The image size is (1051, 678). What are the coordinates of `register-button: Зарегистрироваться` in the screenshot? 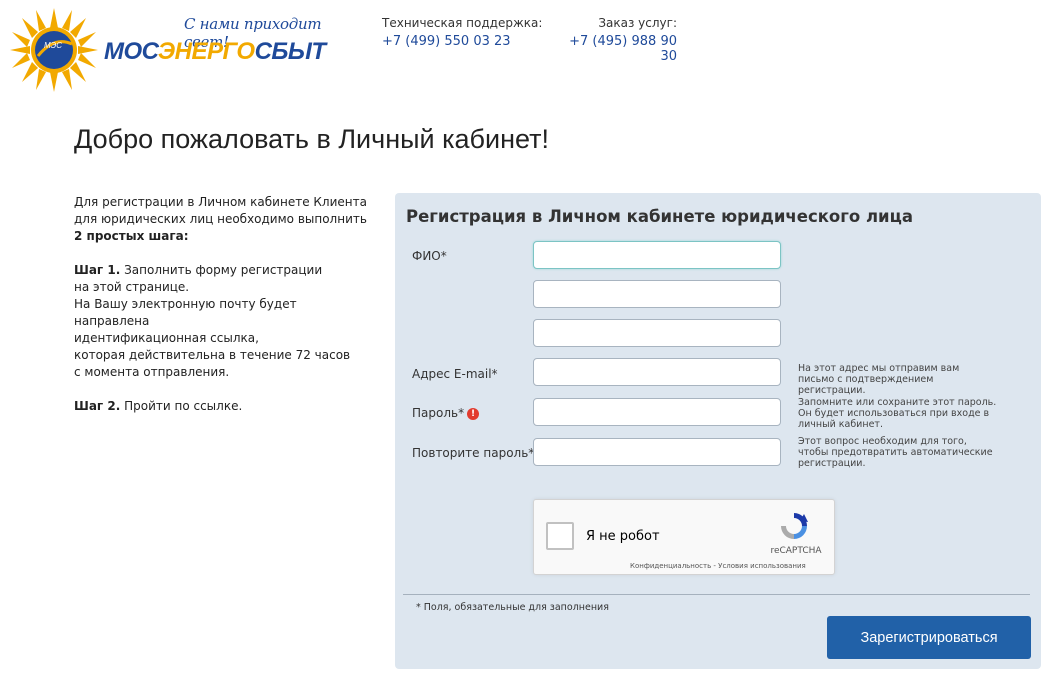 It's located at (929, 637).